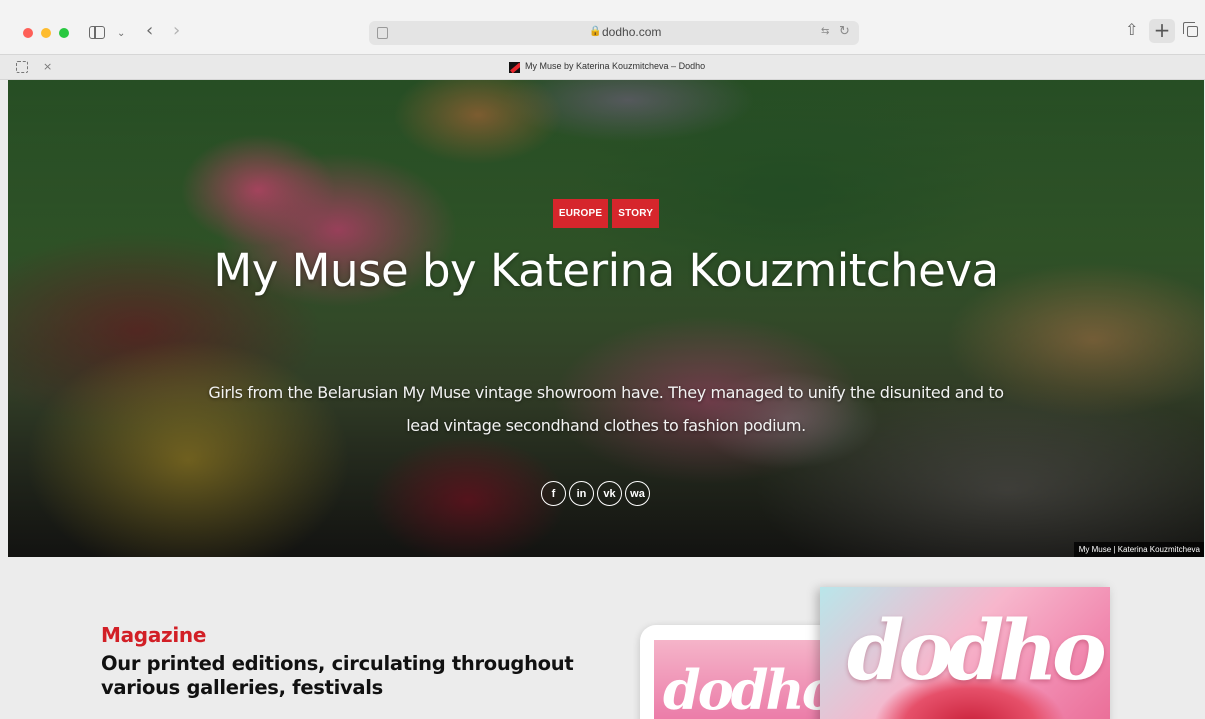 The height and width of the screenshot is (719, 1205). Describe the element at coordinates (121, 34) in the screenshot. I see `chevron-down-icon: ⌄` at that location.